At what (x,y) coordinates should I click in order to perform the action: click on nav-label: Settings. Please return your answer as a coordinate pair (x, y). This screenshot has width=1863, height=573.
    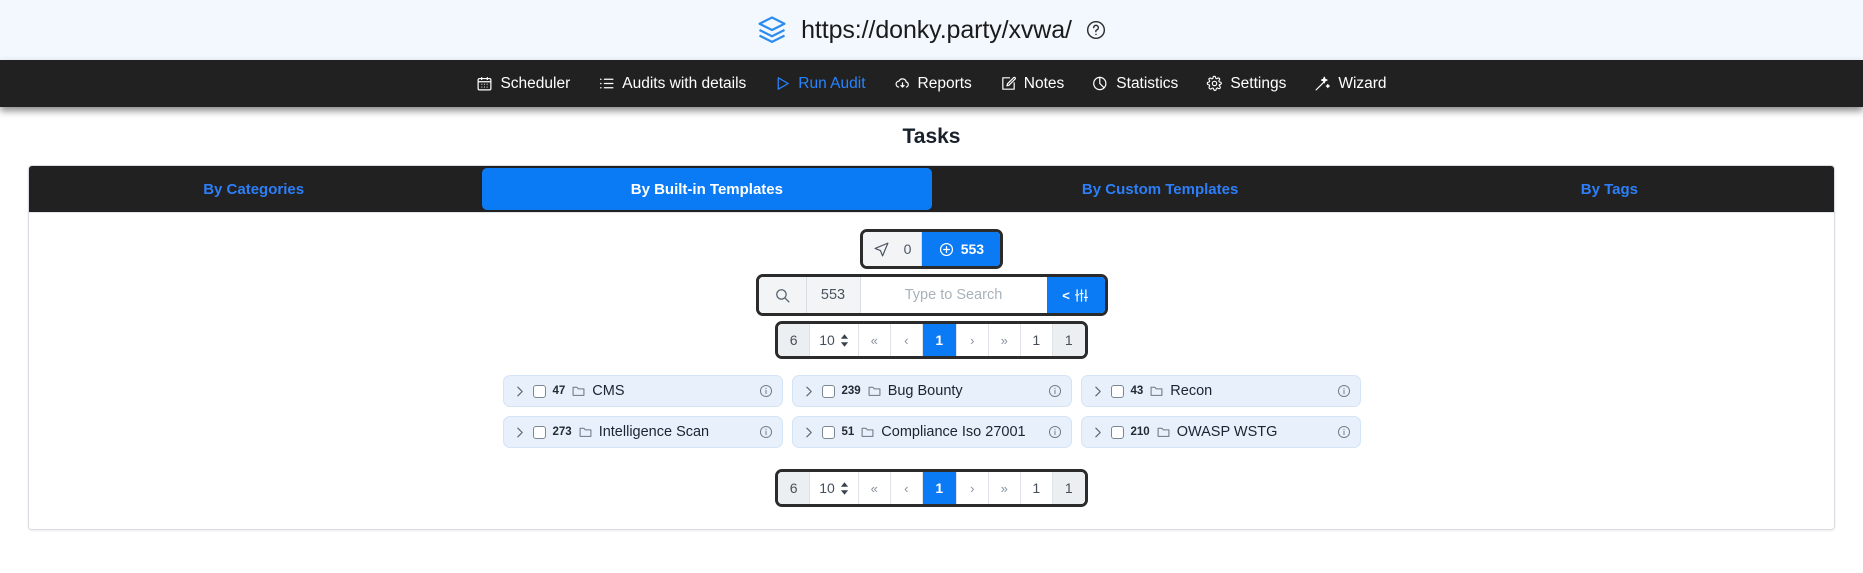
    Looking at the image, I should click on (1258, 83).